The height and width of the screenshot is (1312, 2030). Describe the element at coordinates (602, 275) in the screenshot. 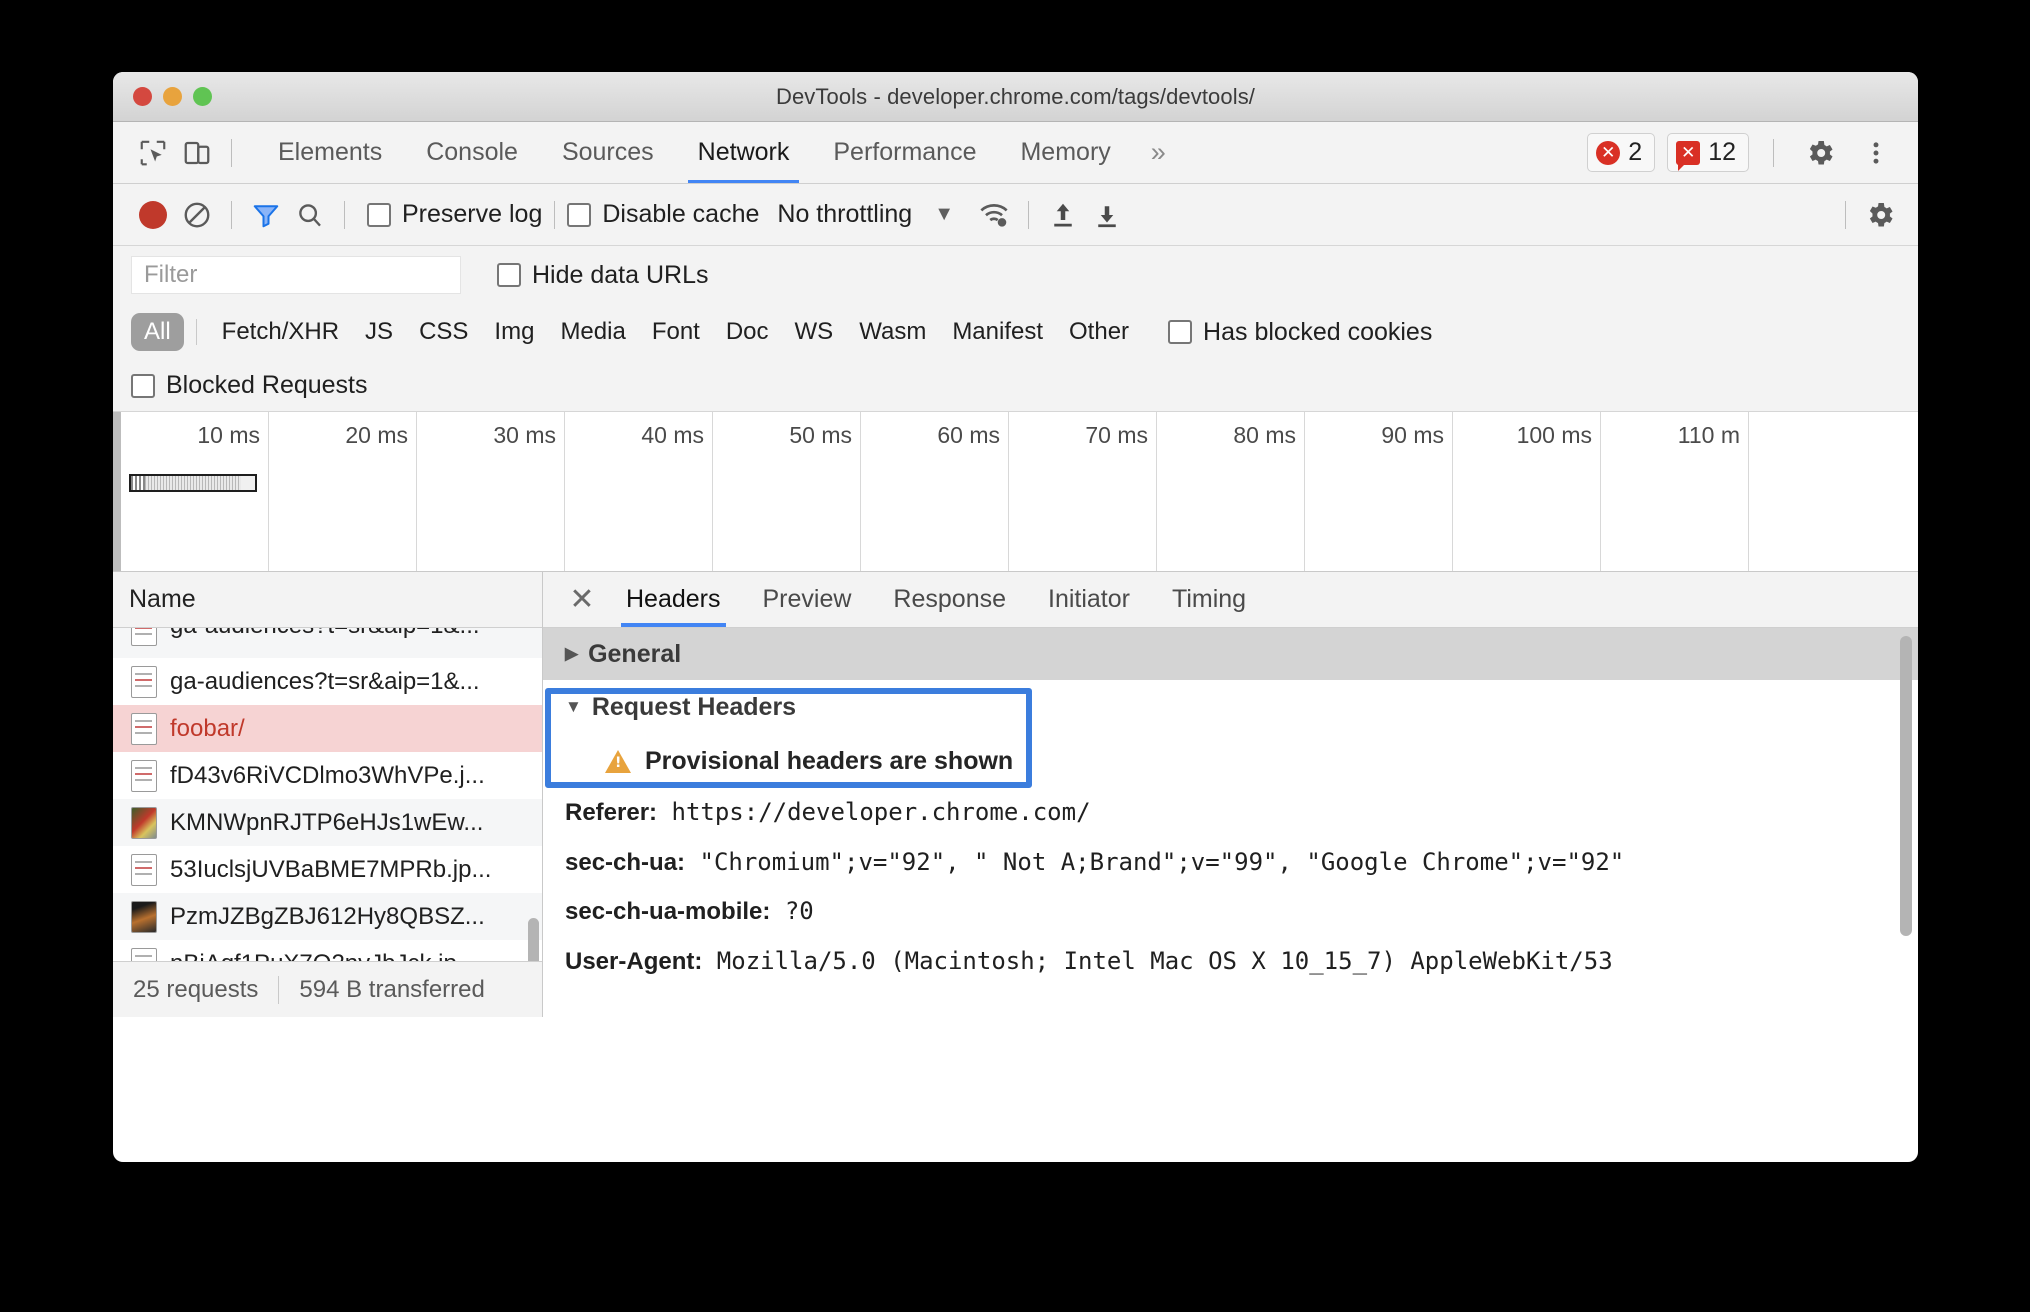

I see `hide-data-urls-checkbox: Hide data URLs` at that location.